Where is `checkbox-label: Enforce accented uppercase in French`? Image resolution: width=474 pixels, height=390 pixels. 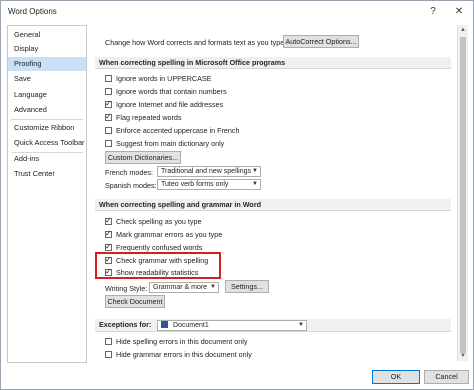 checkbox-label: Enforce accented uppercase in French is located at coordinates (178, 130).